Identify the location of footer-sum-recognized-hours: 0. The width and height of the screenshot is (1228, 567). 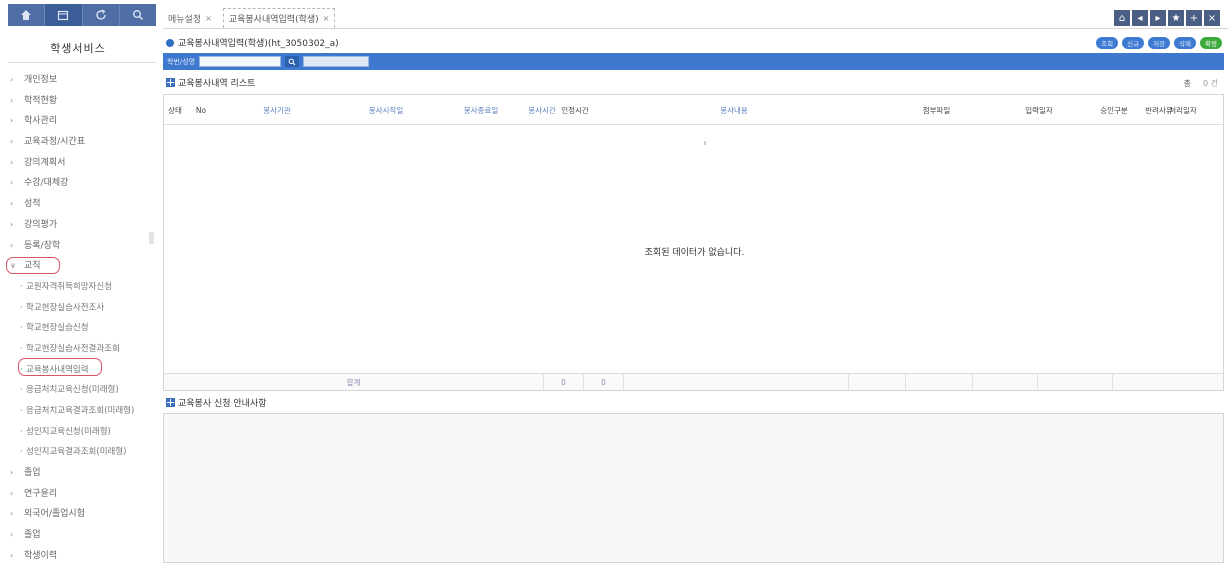
(604, 382).